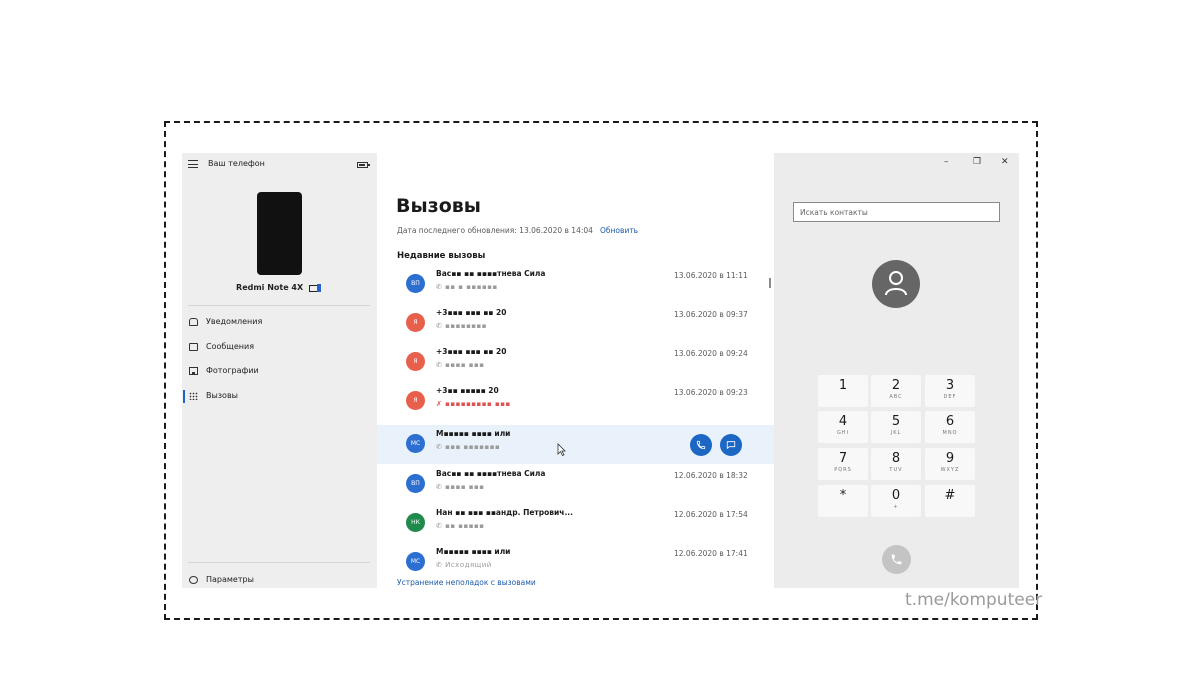 This screenshot has height=675, width=1200. What do you see at coordinates (950, 470) in the screenshot?
I see `dial-key-letters: WXYZ` at bounding box center [950, 470].